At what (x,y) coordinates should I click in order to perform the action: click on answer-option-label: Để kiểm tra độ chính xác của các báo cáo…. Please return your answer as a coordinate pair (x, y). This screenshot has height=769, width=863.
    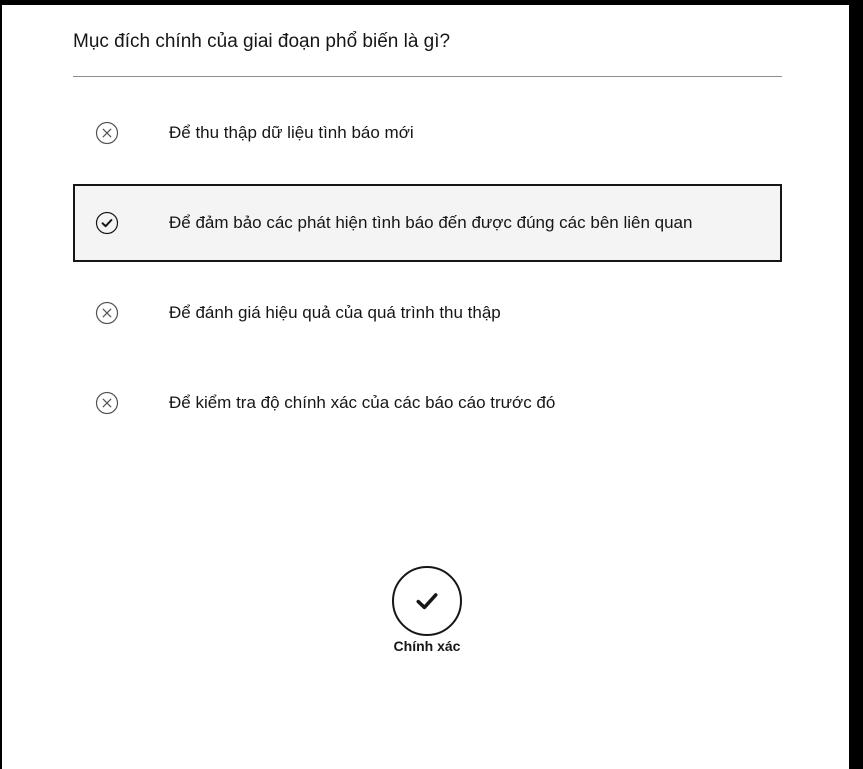
    Looking at the image, I should click on (362, 402).